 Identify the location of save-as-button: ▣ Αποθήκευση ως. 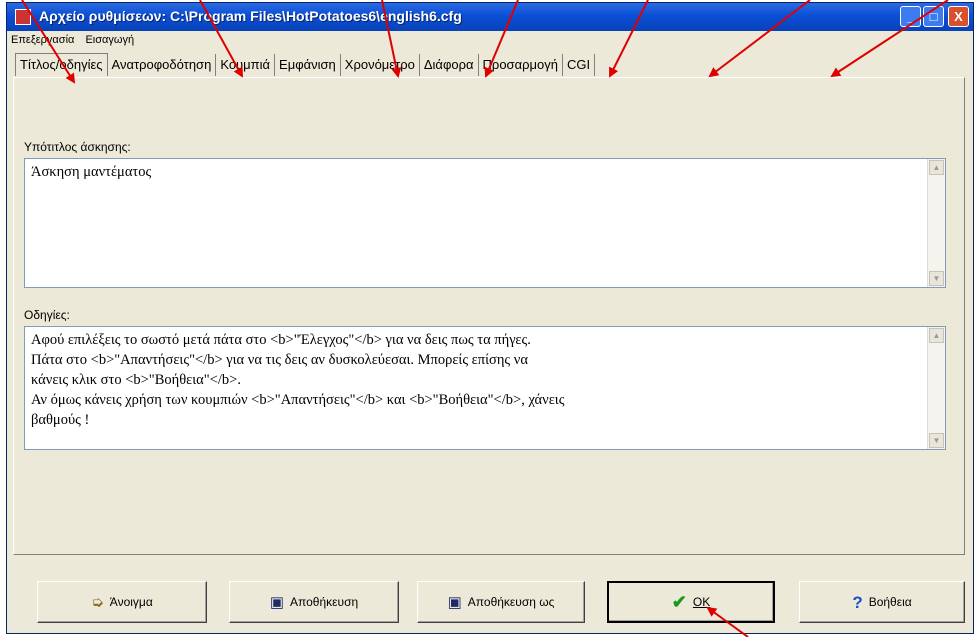
(501, 602).